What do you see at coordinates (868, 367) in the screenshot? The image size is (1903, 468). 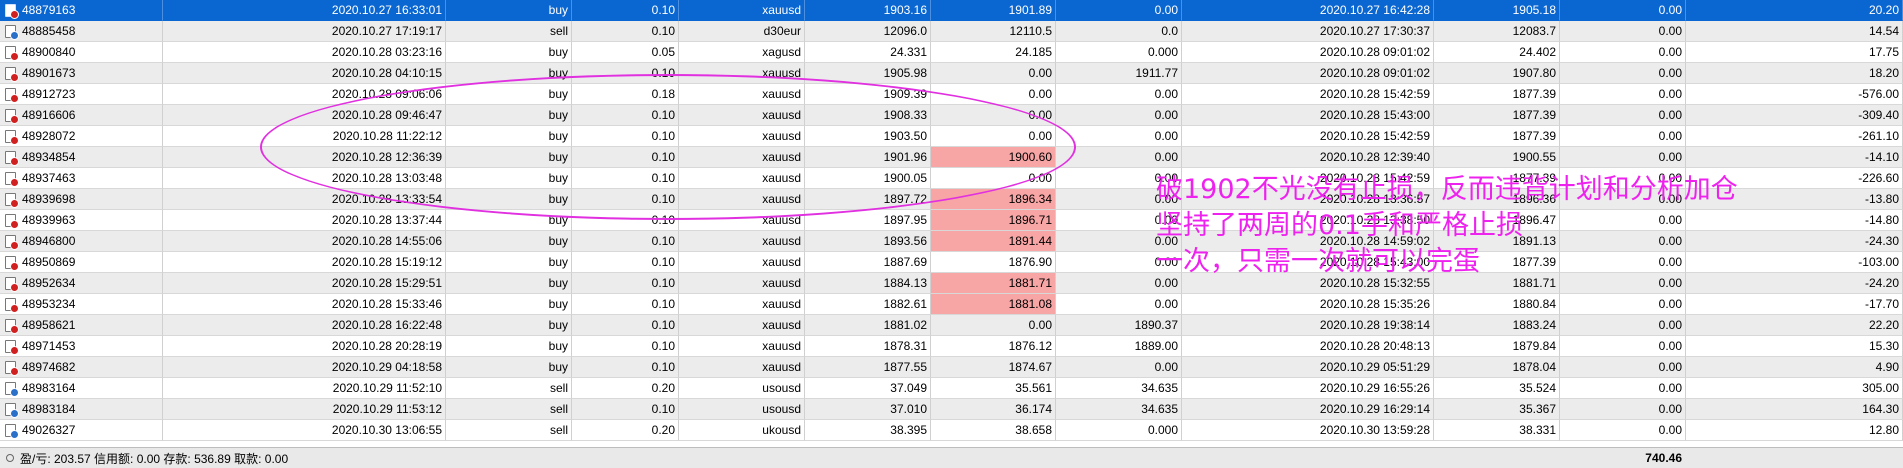 I see `open-price-cell: 1877.55` at bounding box center [868, 367].